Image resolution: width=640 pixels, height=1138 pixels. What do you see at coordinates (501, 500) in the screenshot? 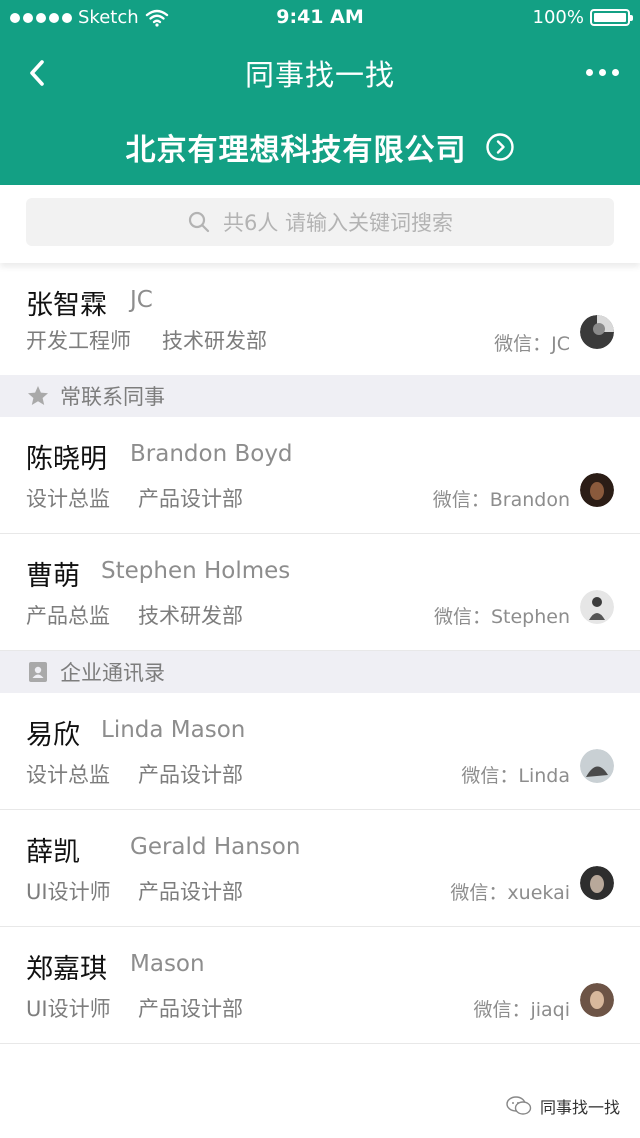
I see `contact-wechat: 微信：Brandon` at bounding box center [501, 500].